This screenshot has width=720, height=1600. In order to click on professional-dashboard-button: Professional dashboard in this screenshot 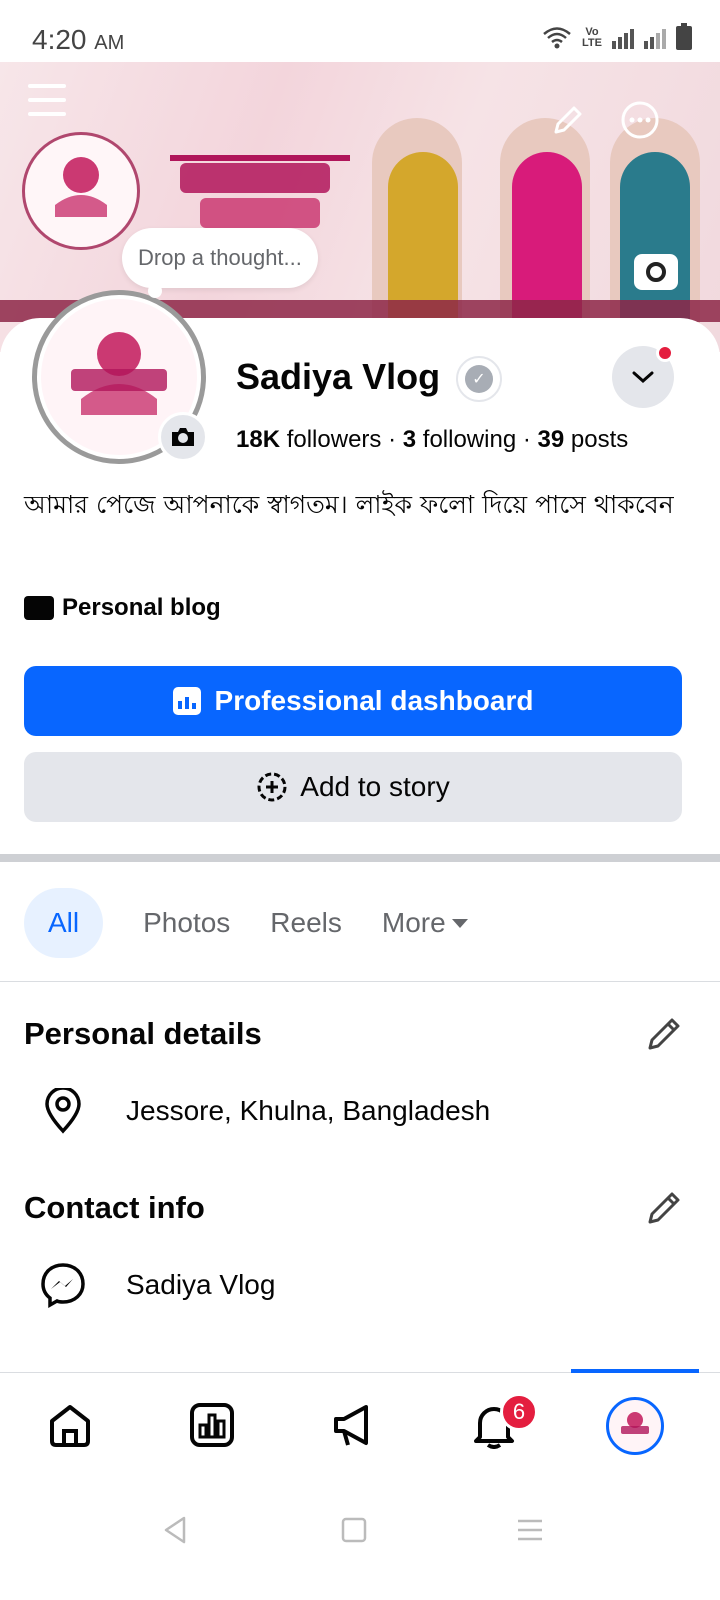, I will do `click(353, 701)`.